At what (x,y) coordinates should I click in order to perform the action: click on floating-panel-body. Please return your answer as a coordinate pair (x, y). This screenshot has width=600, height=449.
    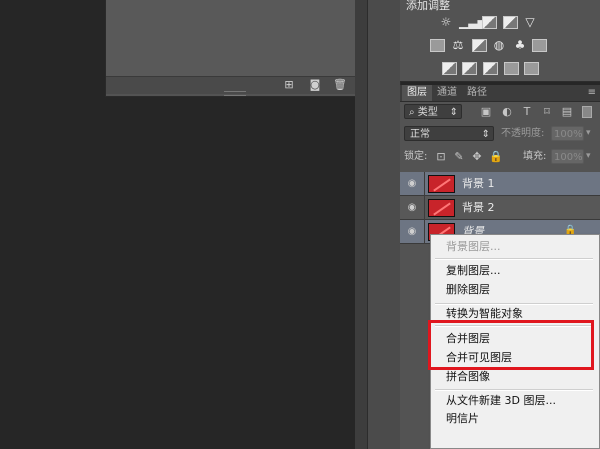
    Looking at the image, I should click on (235, 38).